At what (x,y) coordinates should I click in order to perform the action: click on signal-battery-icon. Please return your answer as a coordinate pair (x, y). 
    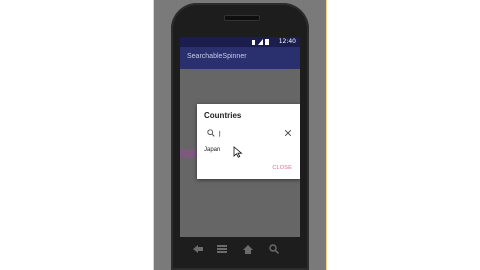
    Looking at the image, I should click on (260, 42).